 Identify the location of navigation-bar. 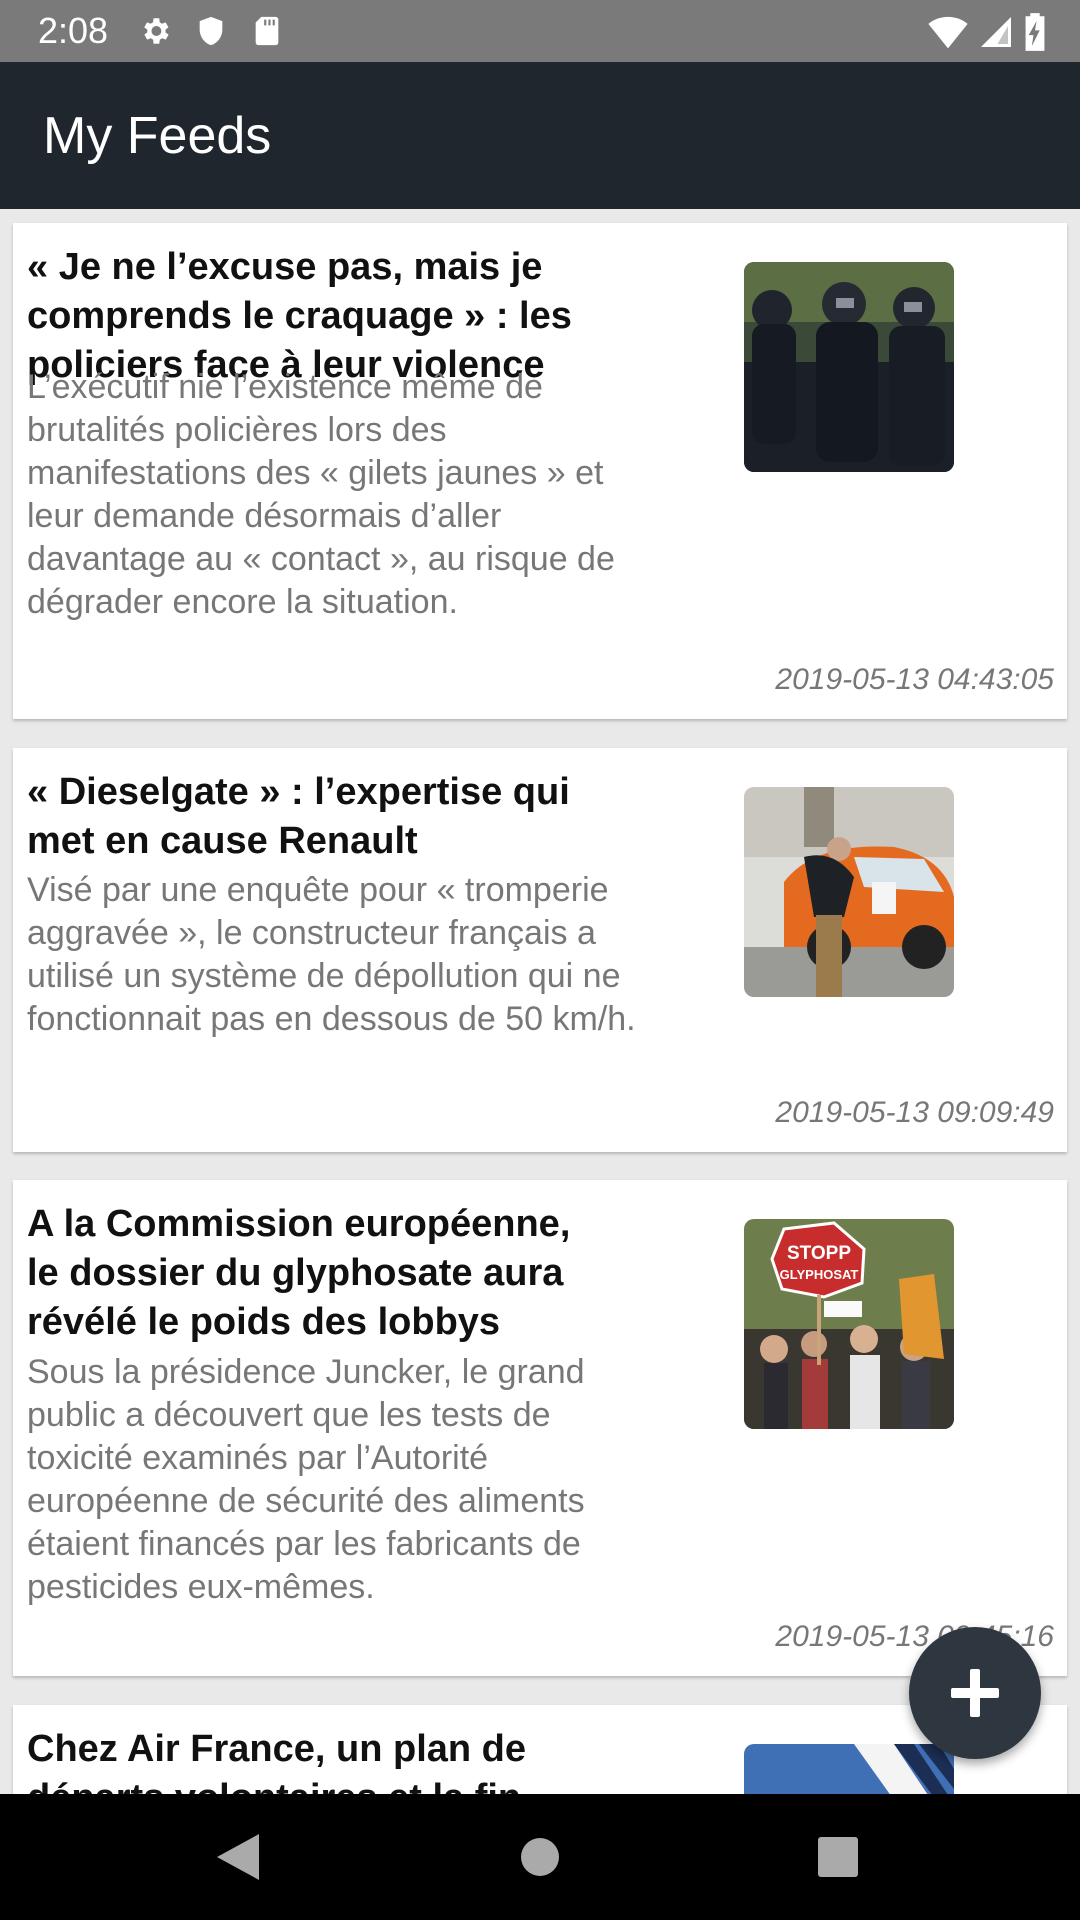
(540, 1857).